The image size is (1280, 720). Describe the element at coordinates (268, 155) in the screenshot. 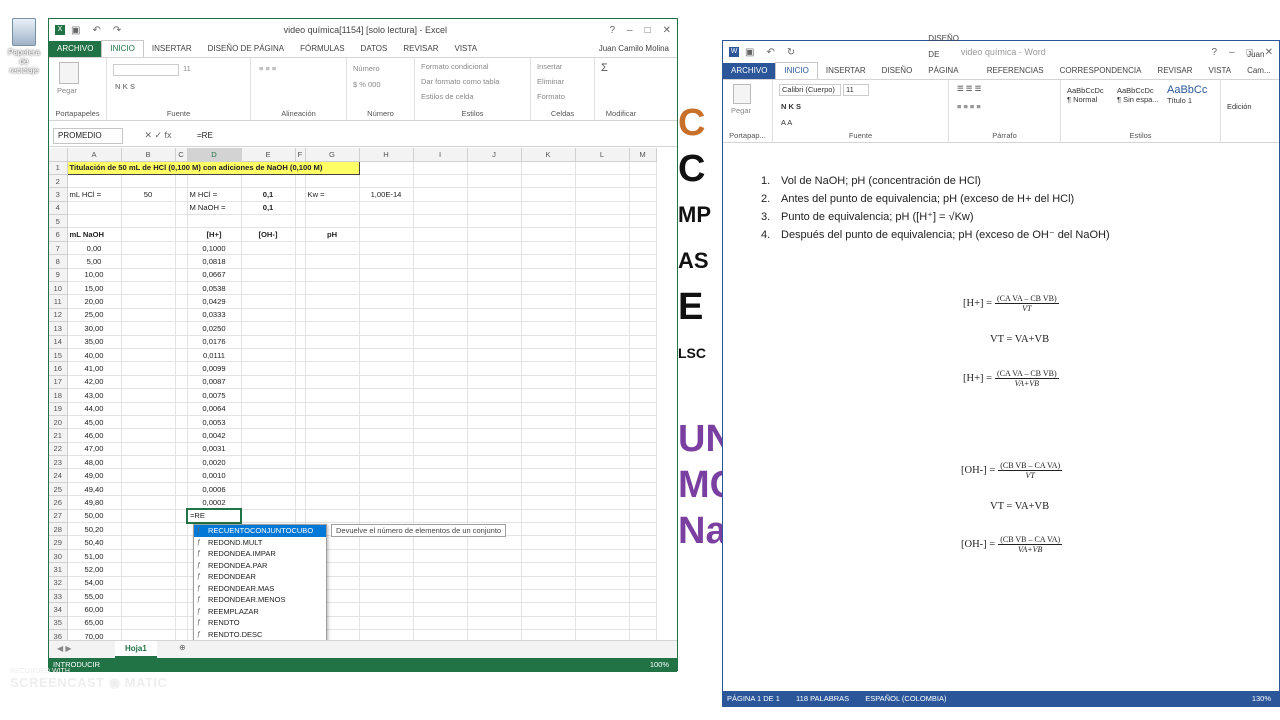

I see `col-header: E` at that location.